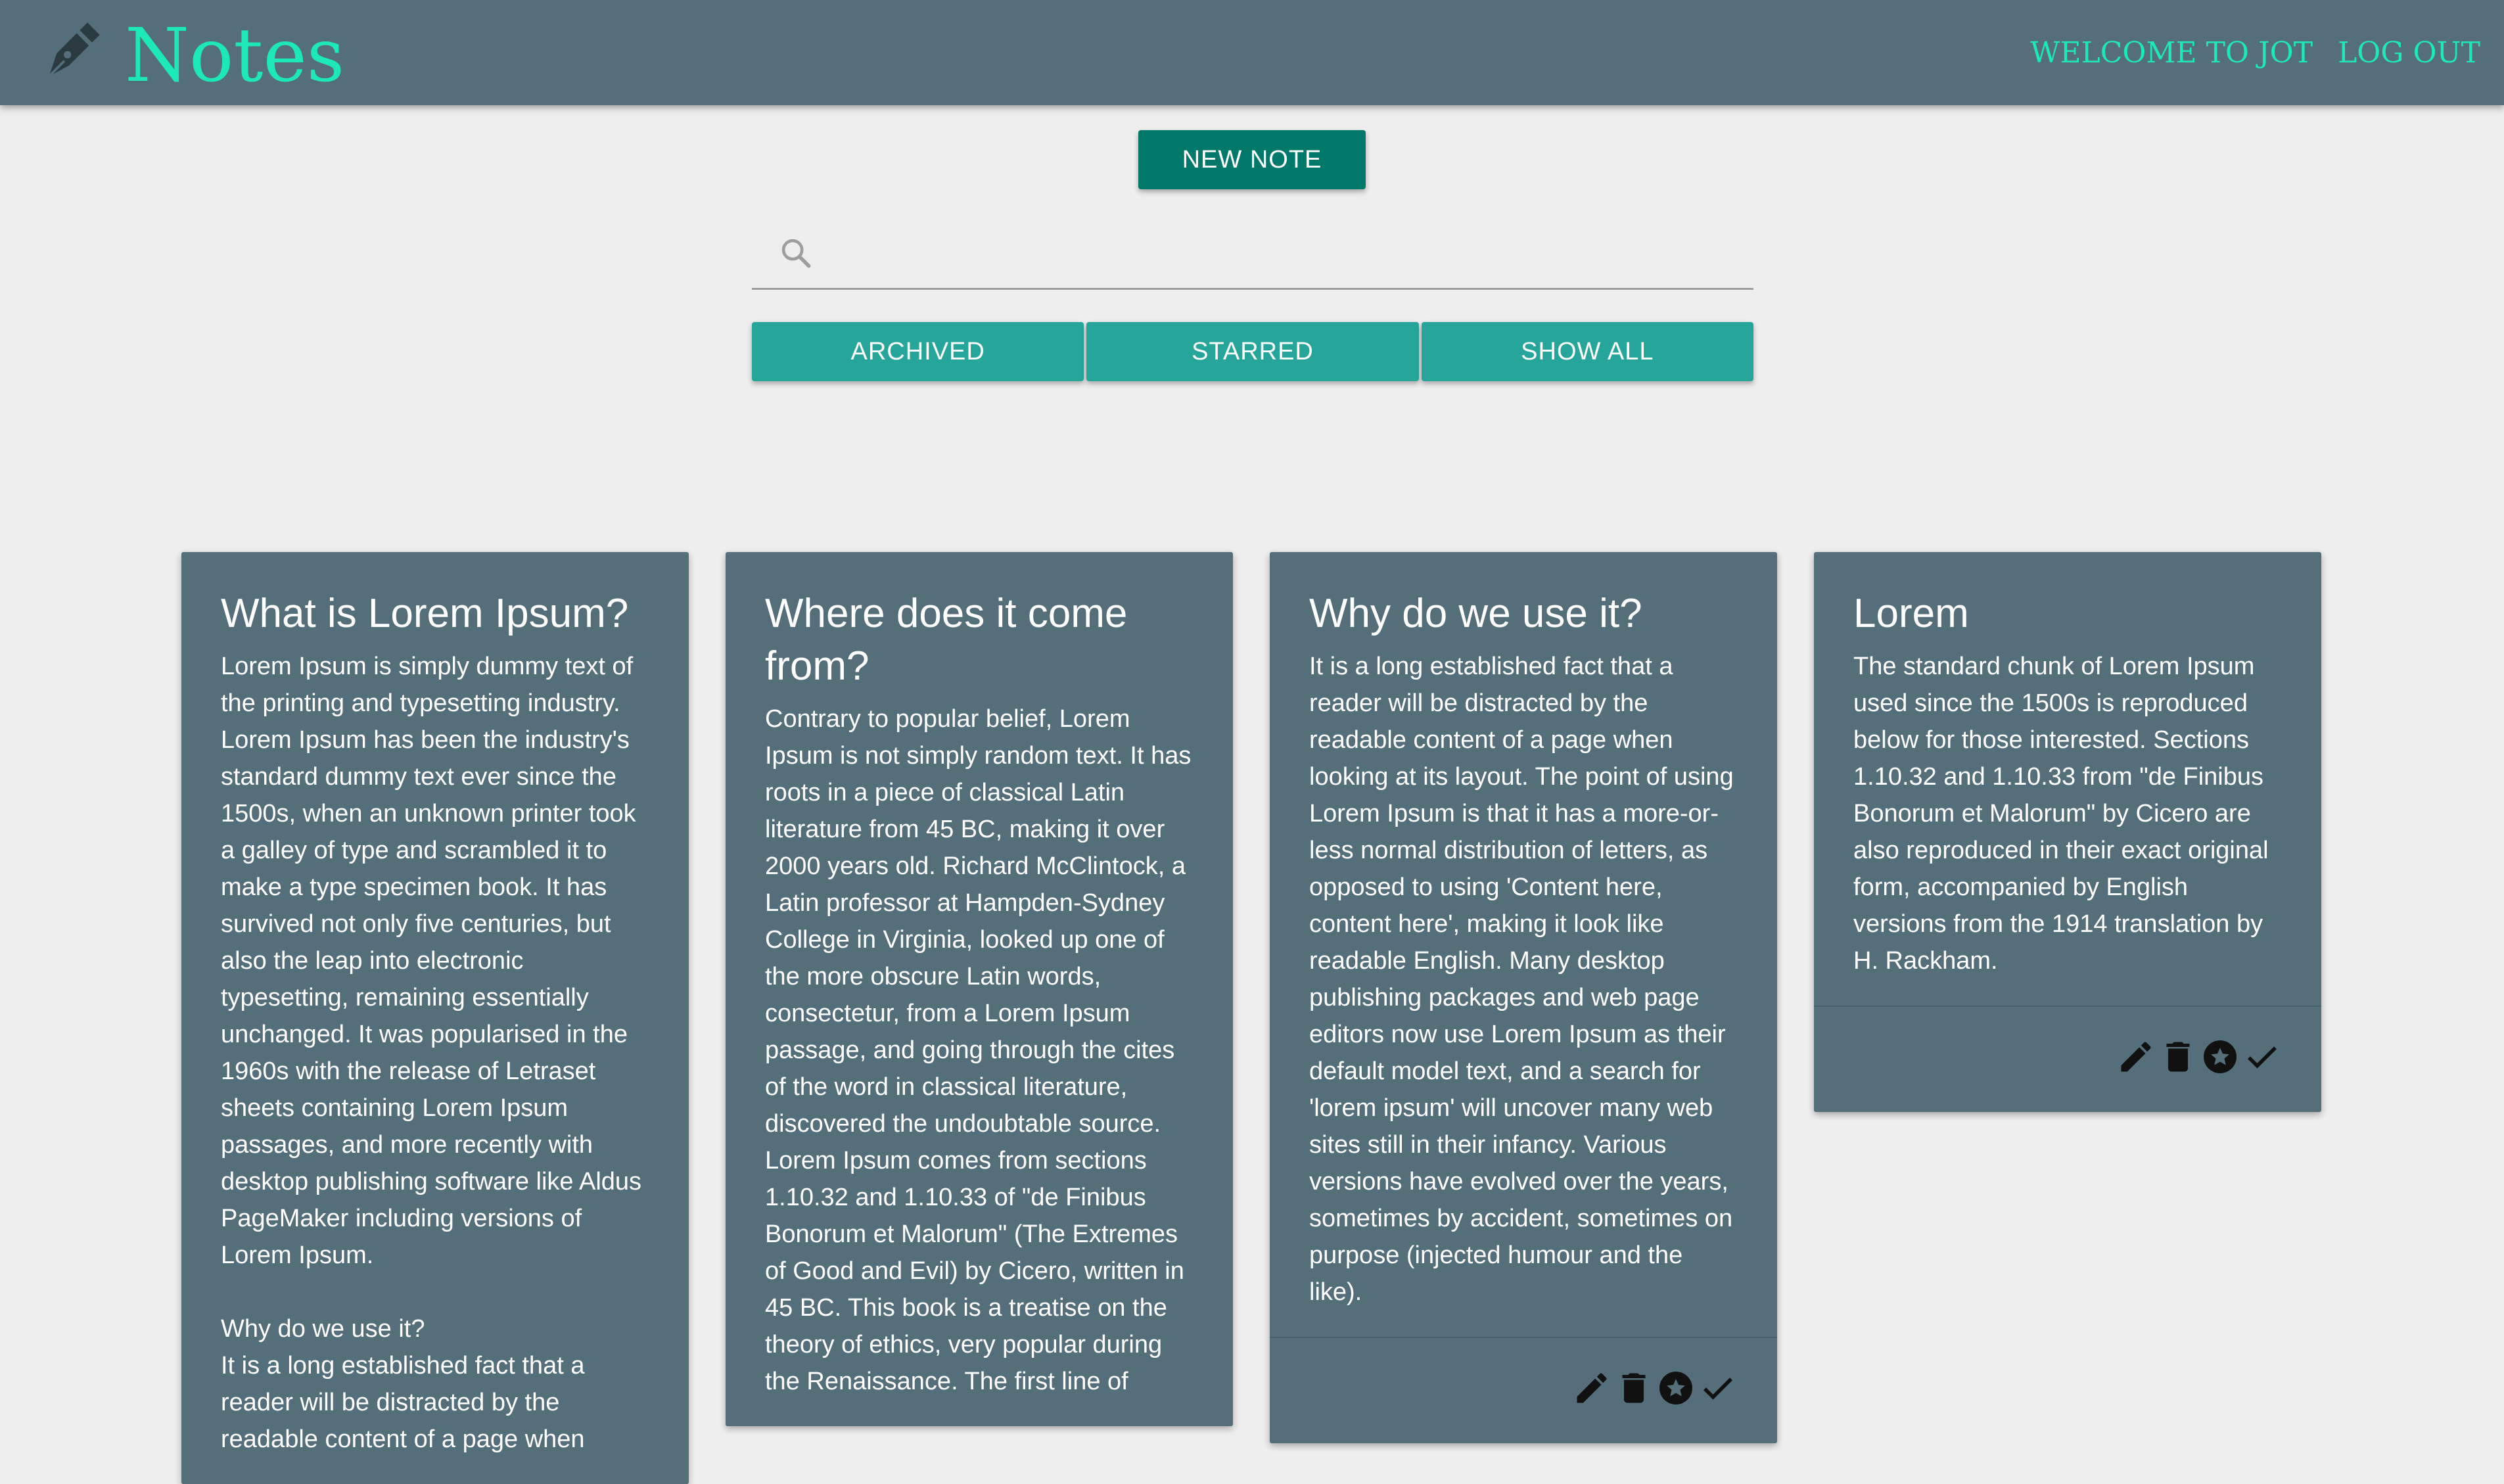  What do you see at coordinates (74, 50) in the screenshot?
I see `fountain-pen-icon` at bounding box center [74, 50].